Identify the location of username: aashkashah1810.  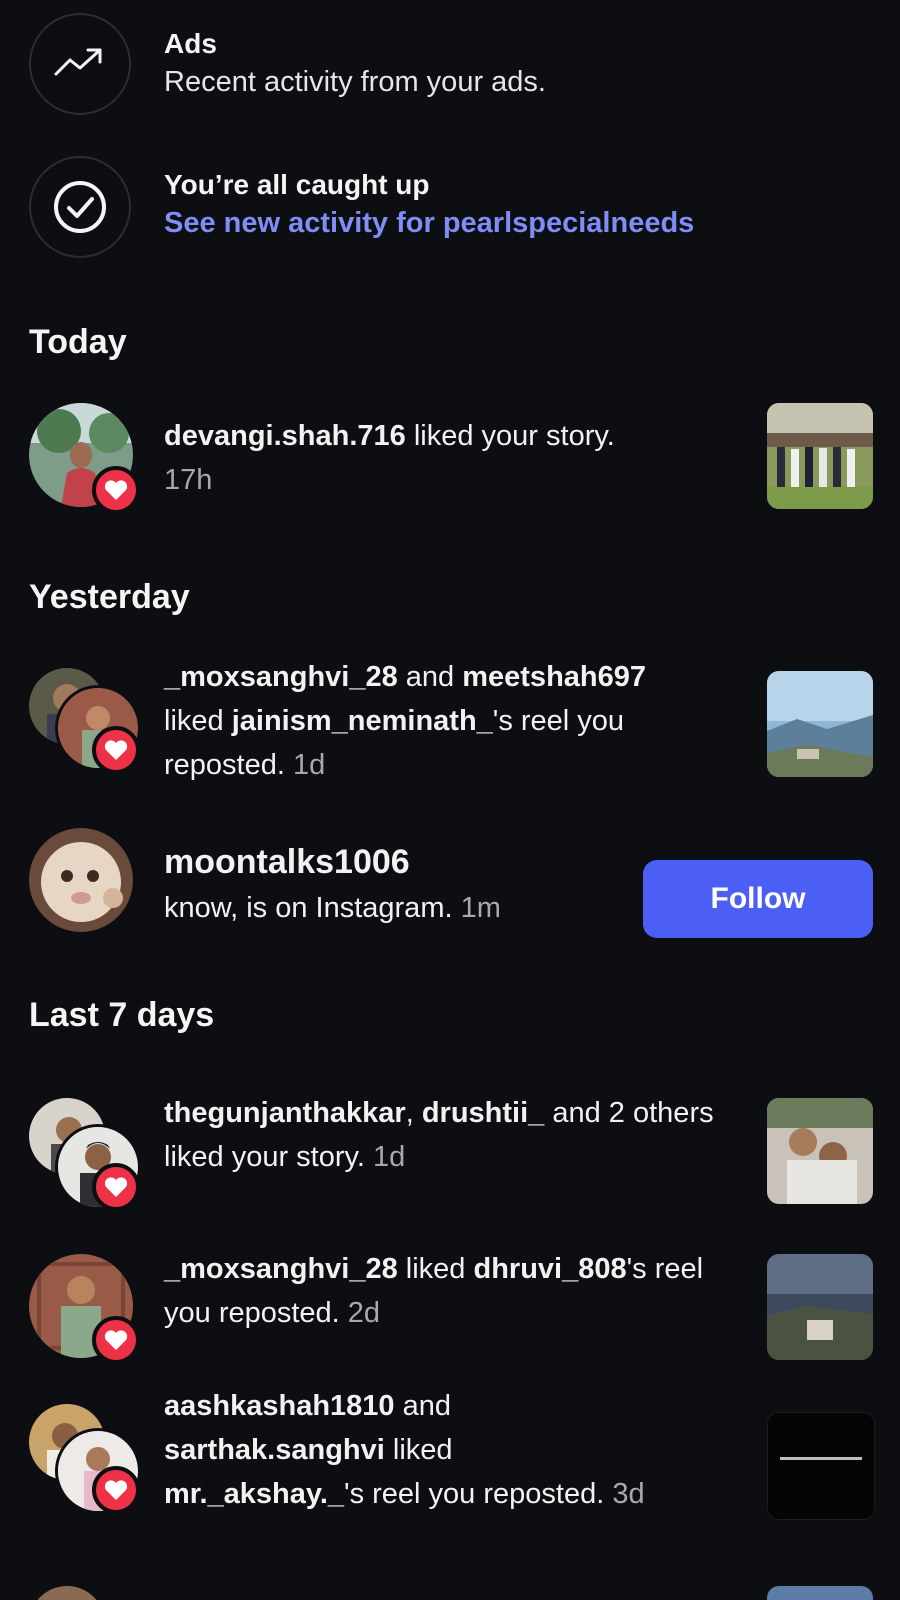
(279, 1406).